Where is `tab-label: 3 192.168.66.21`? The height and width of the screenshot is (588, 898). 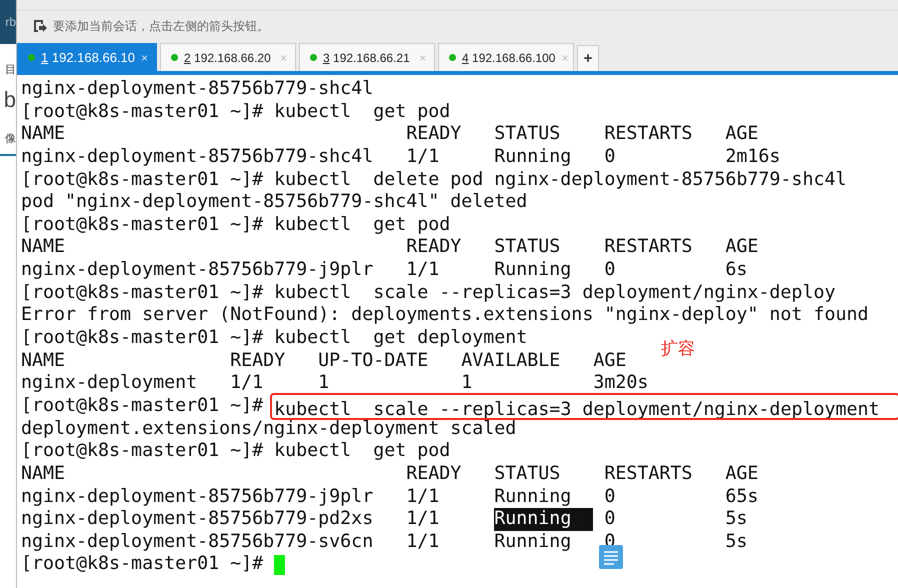
tab-label: 3 192.168.66.21 is located at coordinates (367, 57).